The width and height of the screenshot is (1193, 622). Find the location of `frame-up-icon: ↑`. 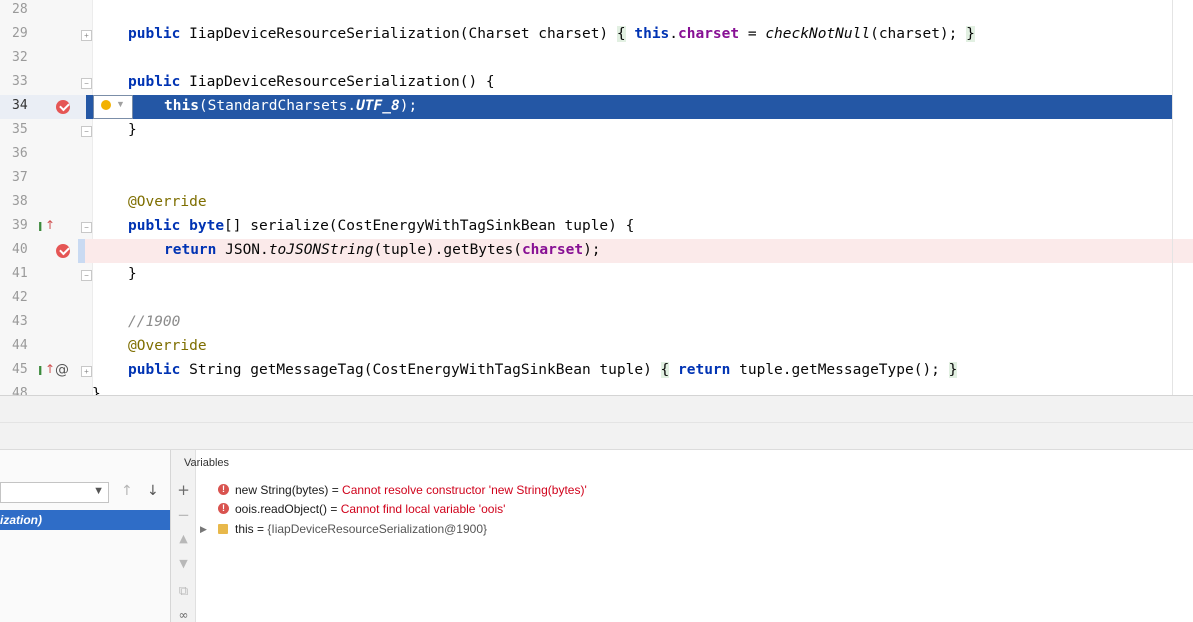

frame-up-icon: ↑ is located at coordinates (127, 491).